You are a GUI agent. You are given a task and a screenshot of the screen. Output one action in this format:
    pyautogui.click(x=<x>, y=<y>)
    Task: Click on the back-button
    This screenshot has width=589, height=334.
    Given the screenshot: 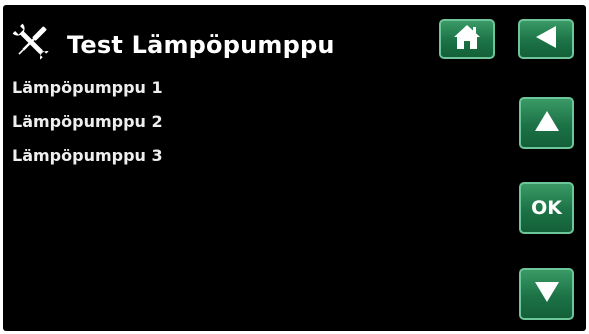 What is the action you would take?
    pyautogui.click(x=546, y=39)
    